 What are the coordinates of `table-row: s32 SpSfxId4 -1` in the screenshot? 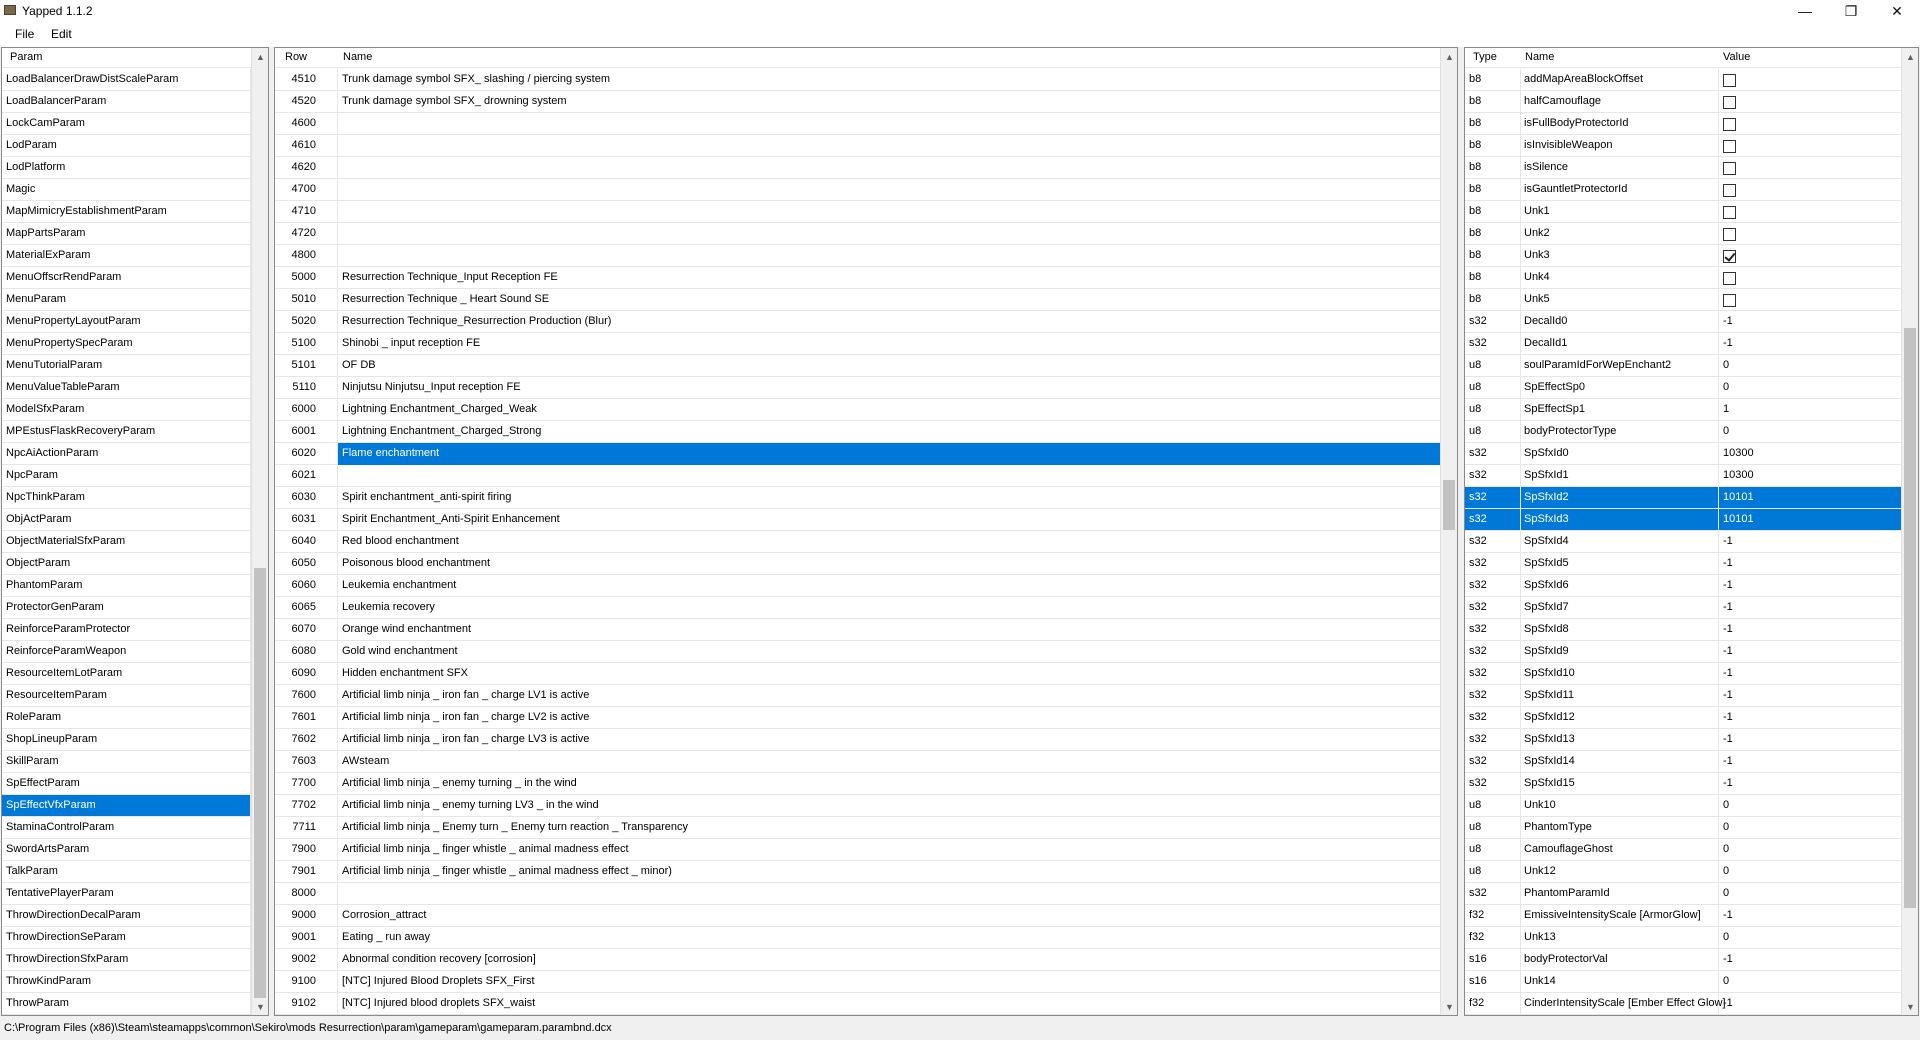 It's located at (1683, 542).